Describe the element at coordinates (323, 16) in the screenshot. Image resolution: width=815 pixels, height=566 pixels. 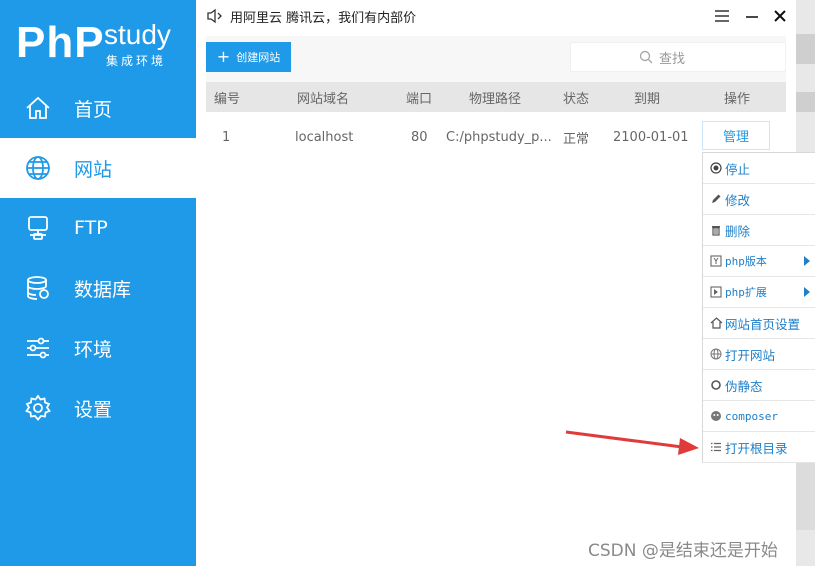
I see `promo-notice: 用阿里云 腾讯云，我们有内部价` at that location.